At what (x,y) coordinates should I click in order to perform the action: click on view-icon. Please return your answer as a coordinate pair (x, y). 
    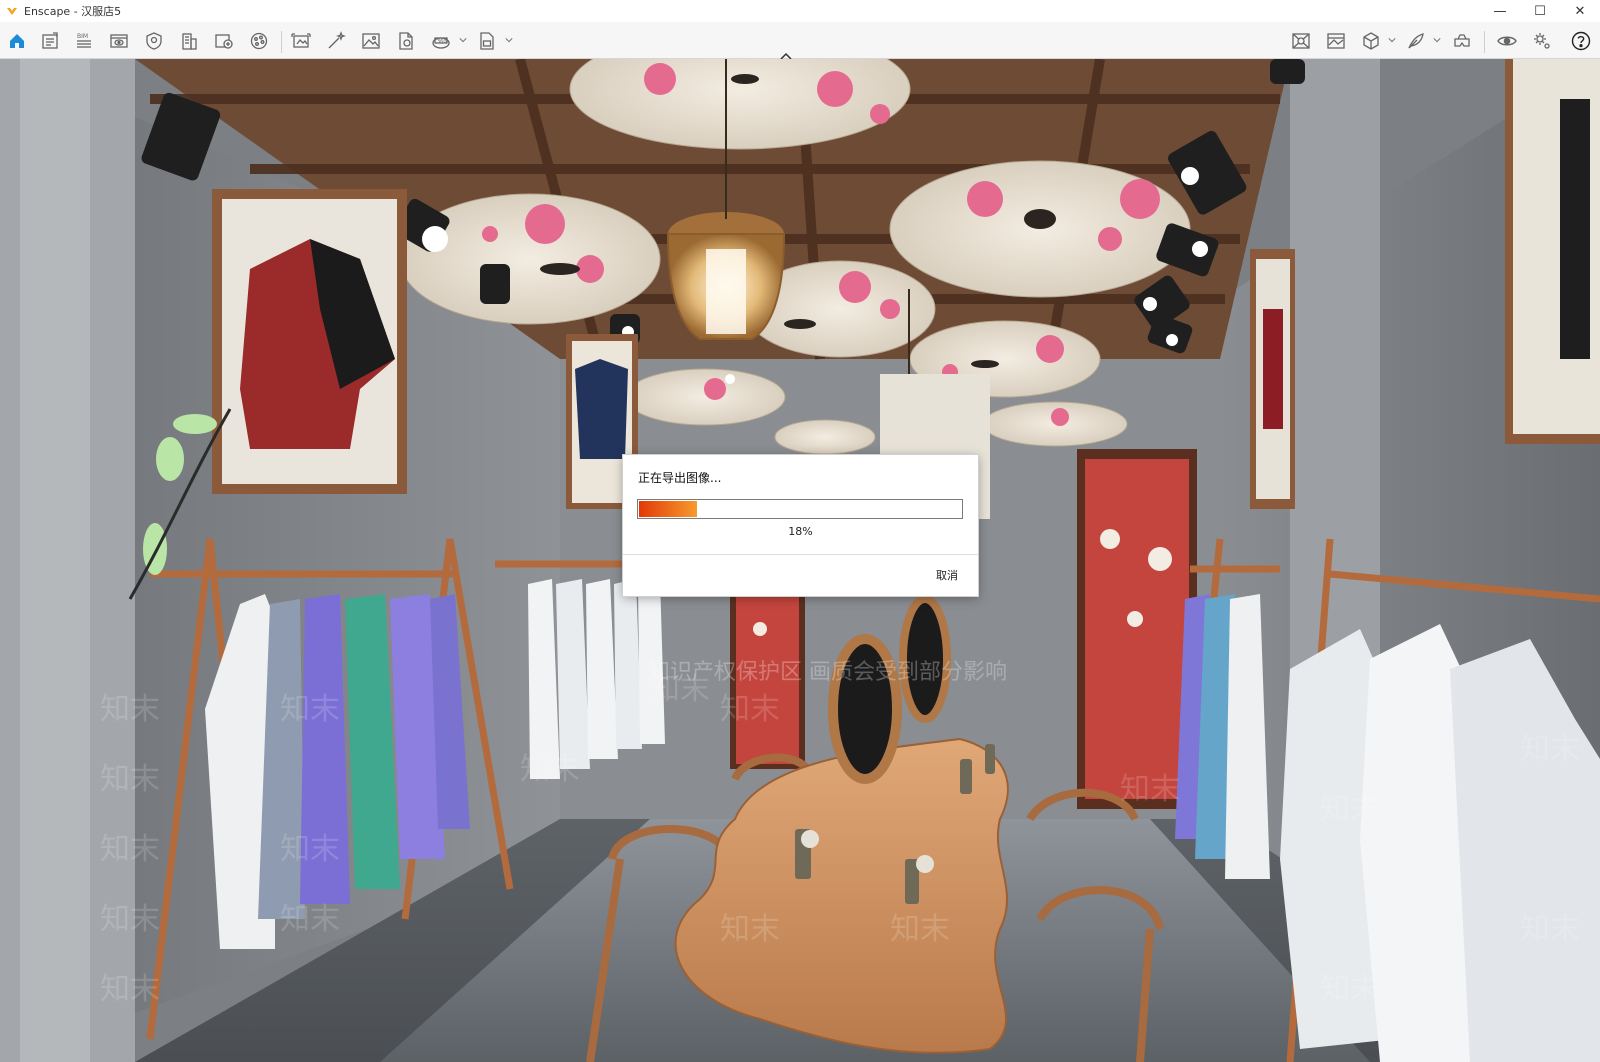
    Looking at the image, I should click on (119, 41).